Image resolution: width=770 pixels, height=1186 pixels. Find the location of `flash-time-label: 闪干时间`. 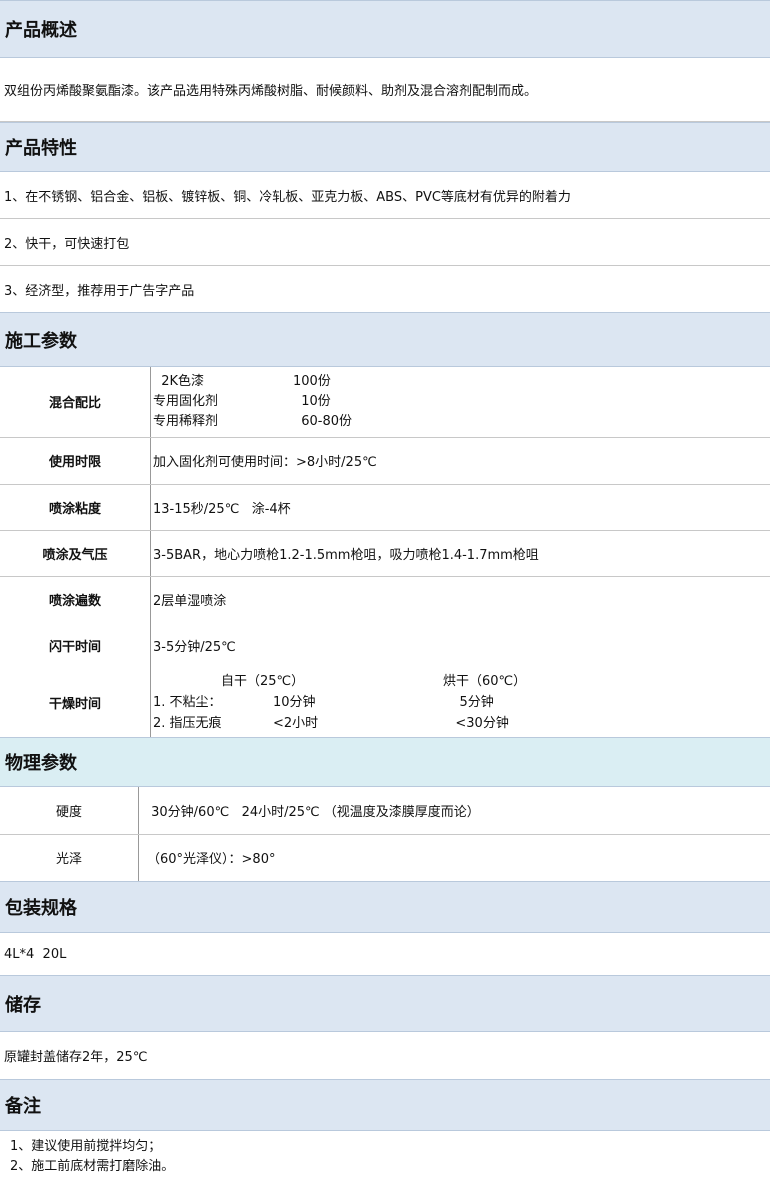

flash-time-label: 闪干时间 is located at coordinates (75, 645).